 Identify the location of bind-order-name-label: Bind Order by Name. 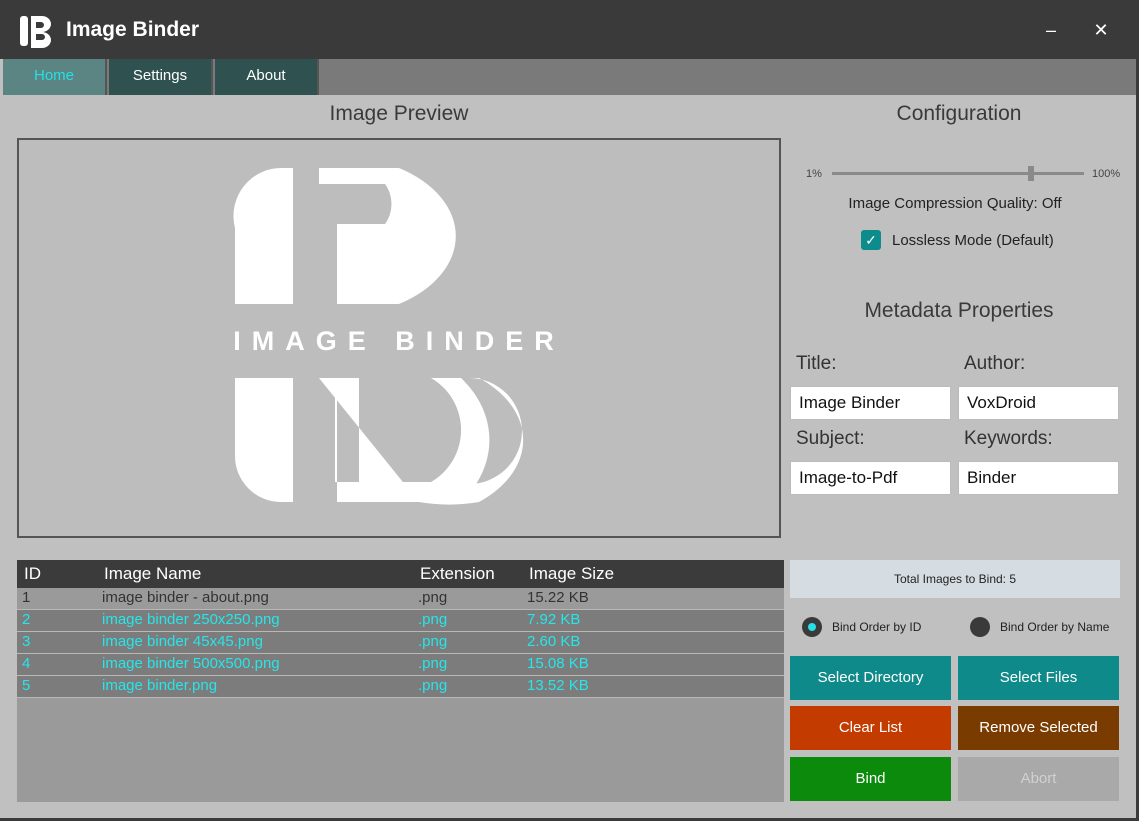
(1055, 627).